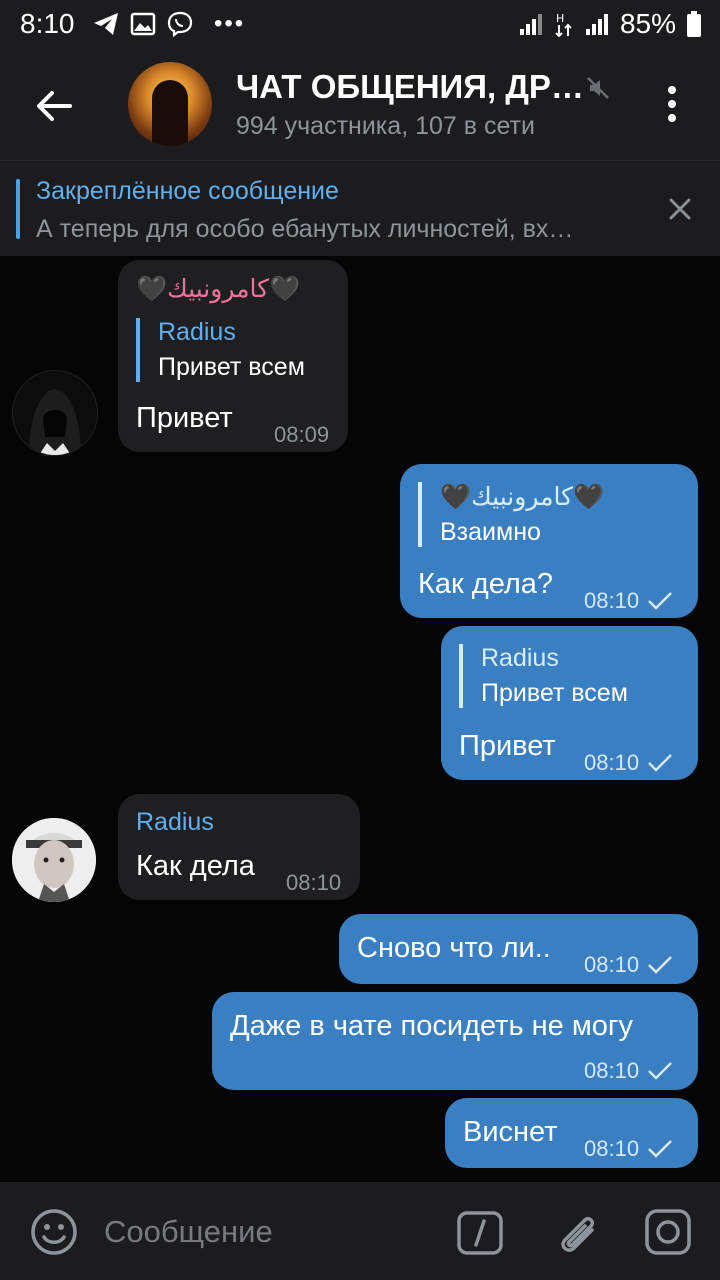 The height and width of the screenshot is (1280, 720). I want to click on data-icon: H, so click(563, 25).